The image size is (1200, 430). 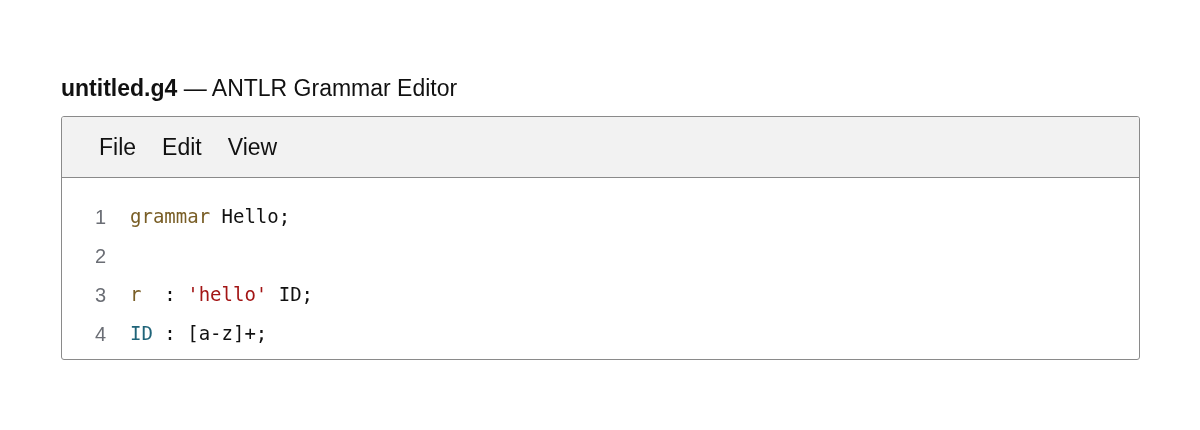 What do you see at coordinates (99, 217) in the screenshot?
I see `line-number: 1` at bounding box center [99, 217].